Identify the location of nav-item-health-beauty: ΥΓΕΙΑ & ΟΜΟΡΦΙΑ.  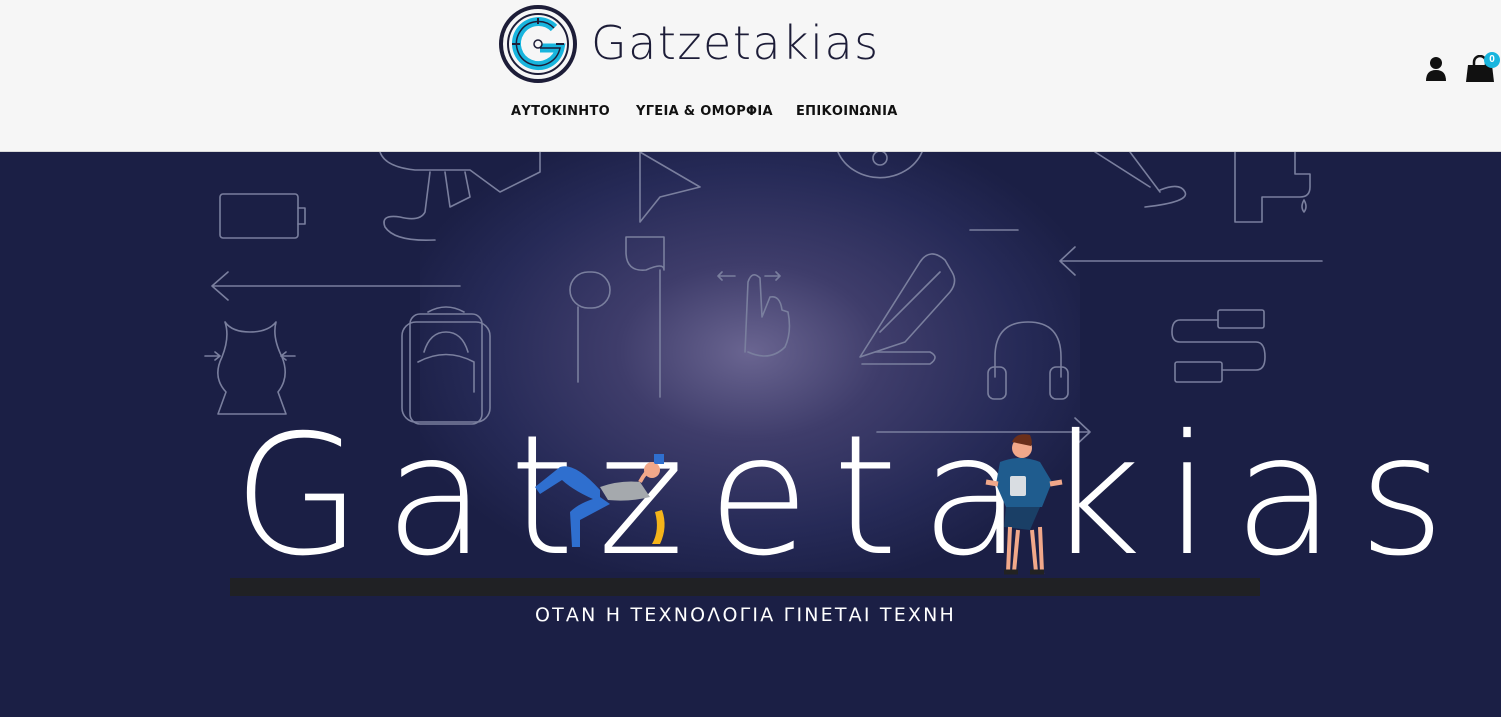
(704, 111).